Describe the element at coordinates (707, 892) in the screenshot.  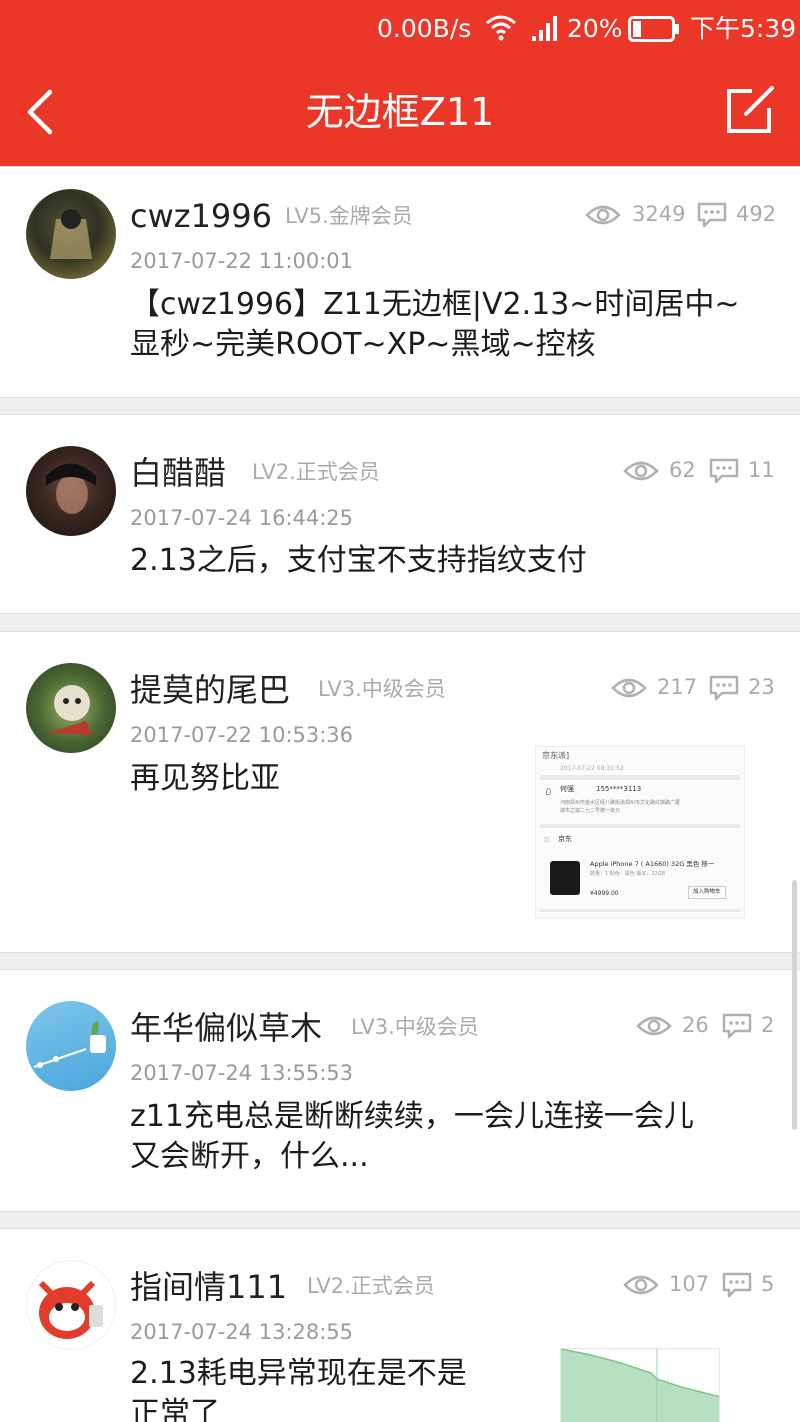
I see `thumb-cart-button: 加入购物车` at that location.